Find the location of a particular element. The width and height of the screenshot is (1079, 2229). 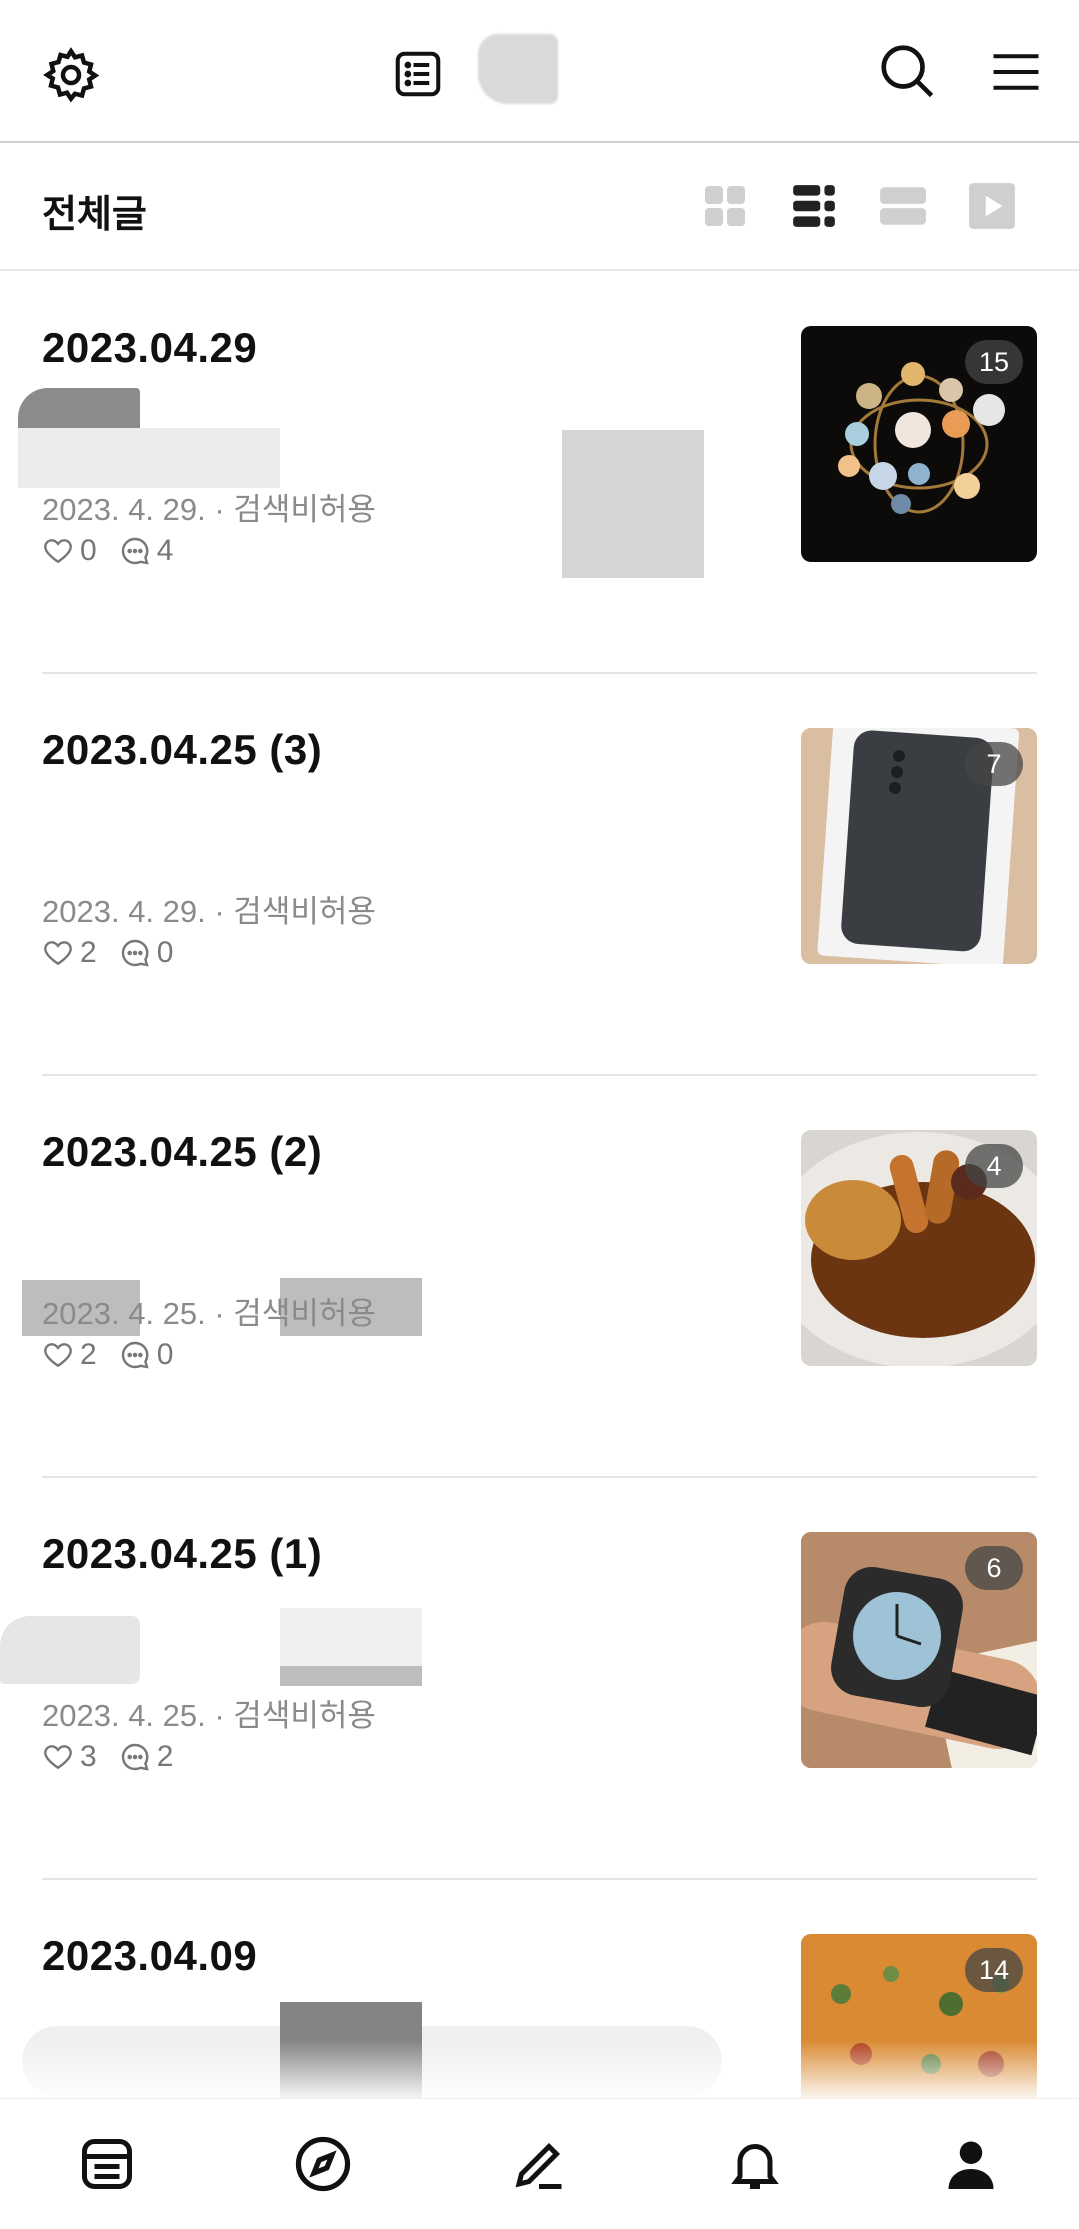

post-title: 2023.04.25 (1) is located at coordinates (182, 1554).